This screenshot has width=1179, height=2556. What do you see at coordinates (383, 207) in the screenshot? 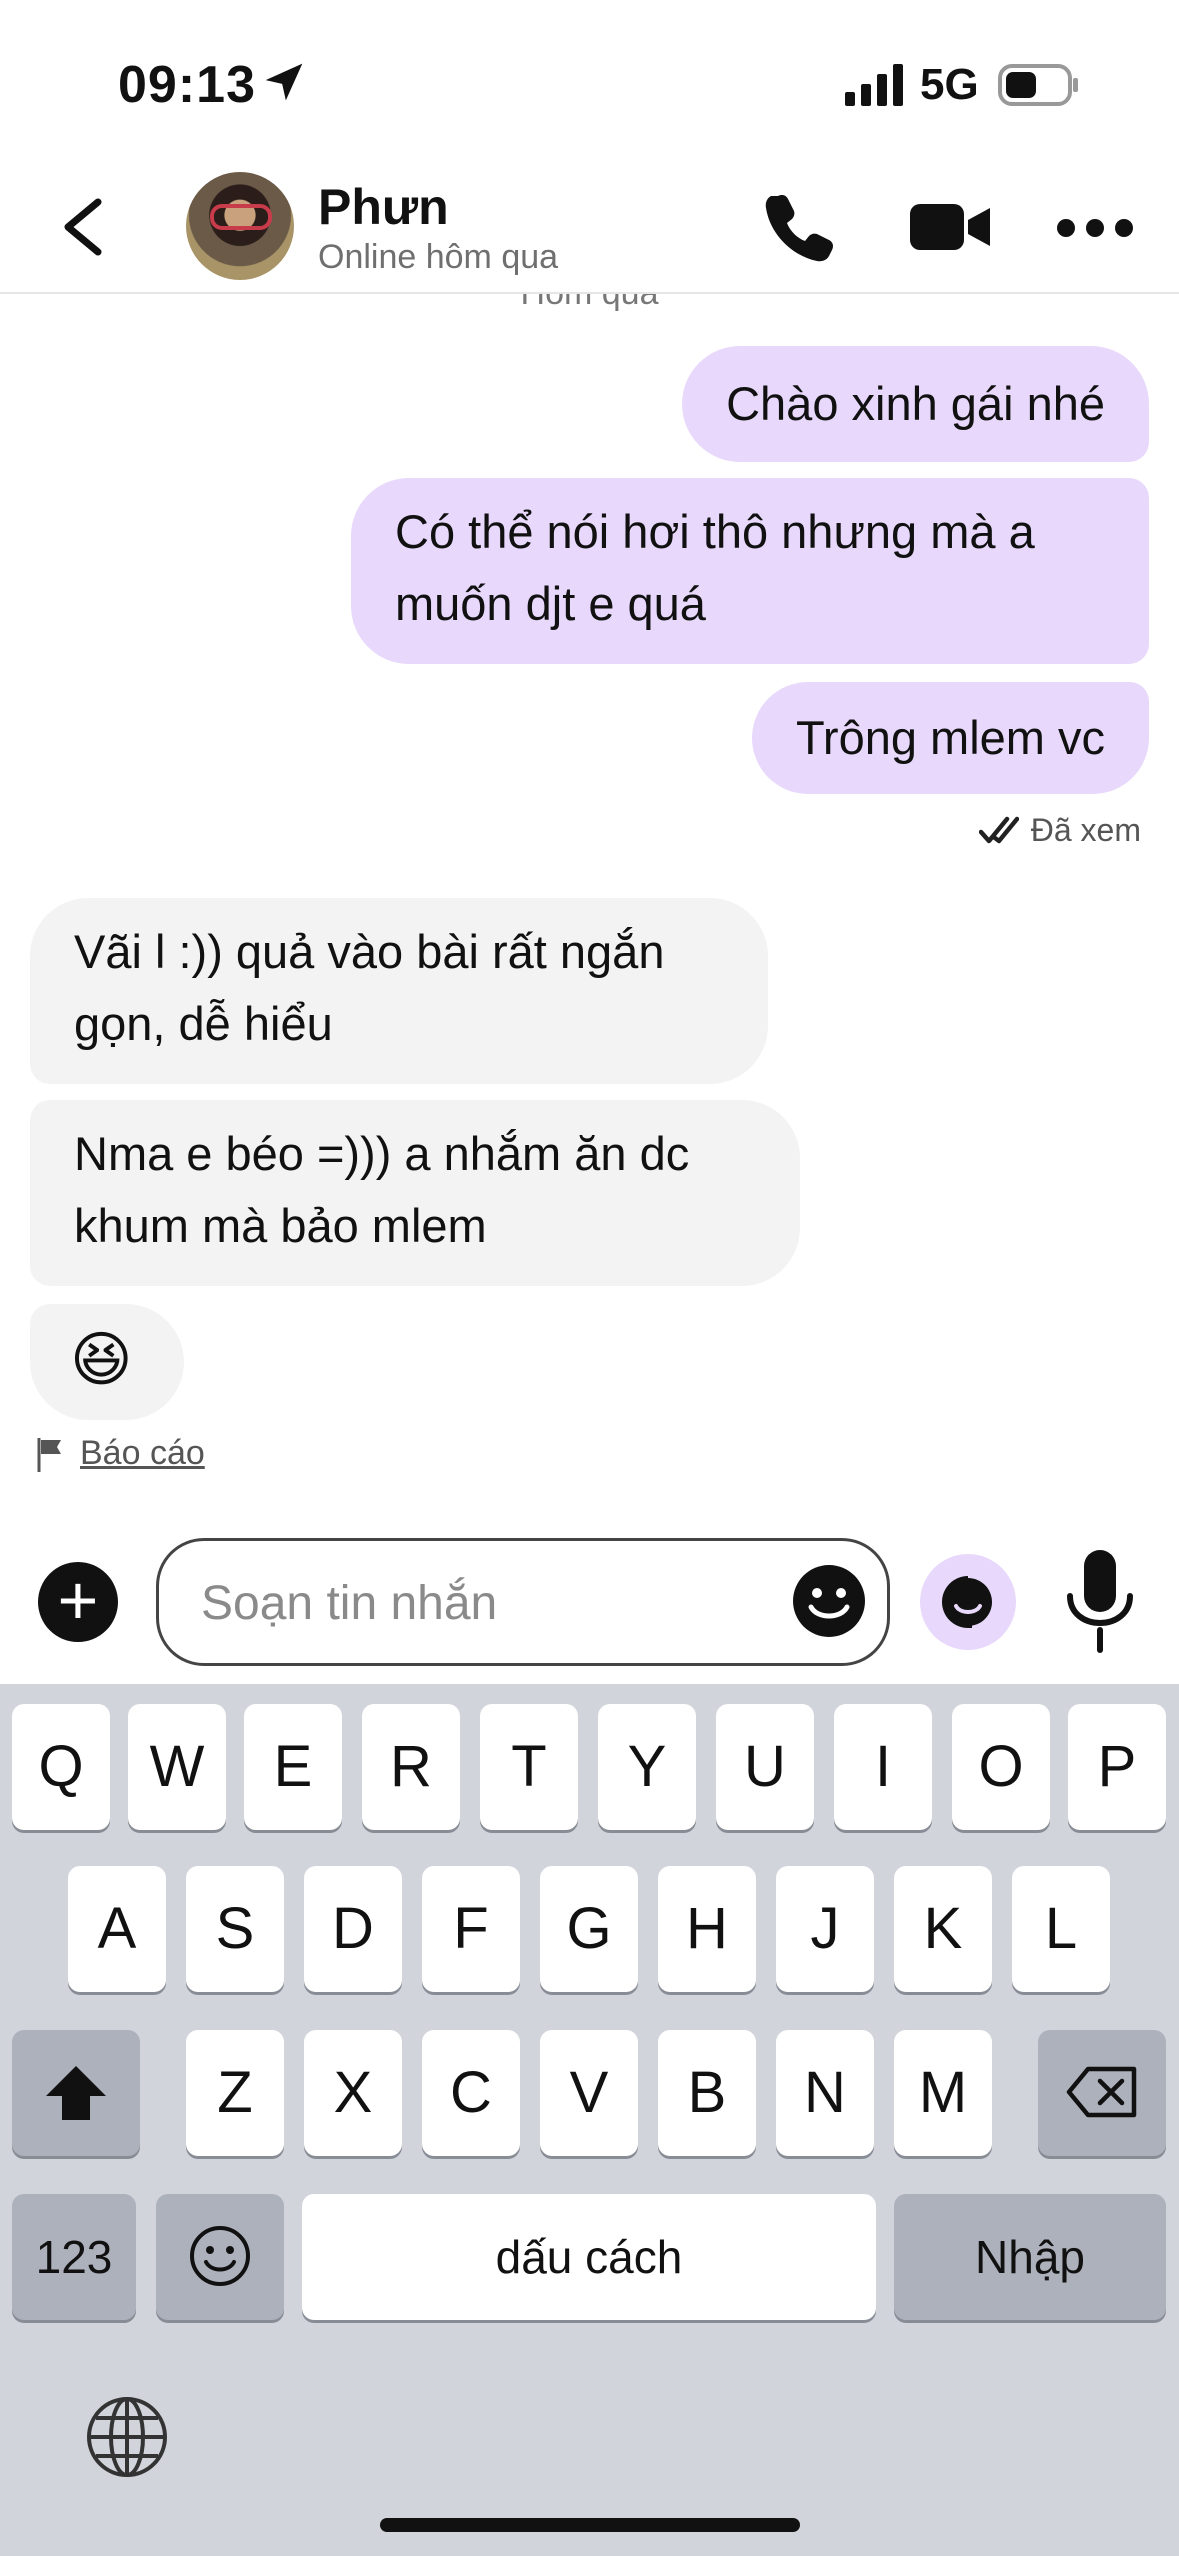
I see `contact-name: Phưn` at bounding box center [383, 207].